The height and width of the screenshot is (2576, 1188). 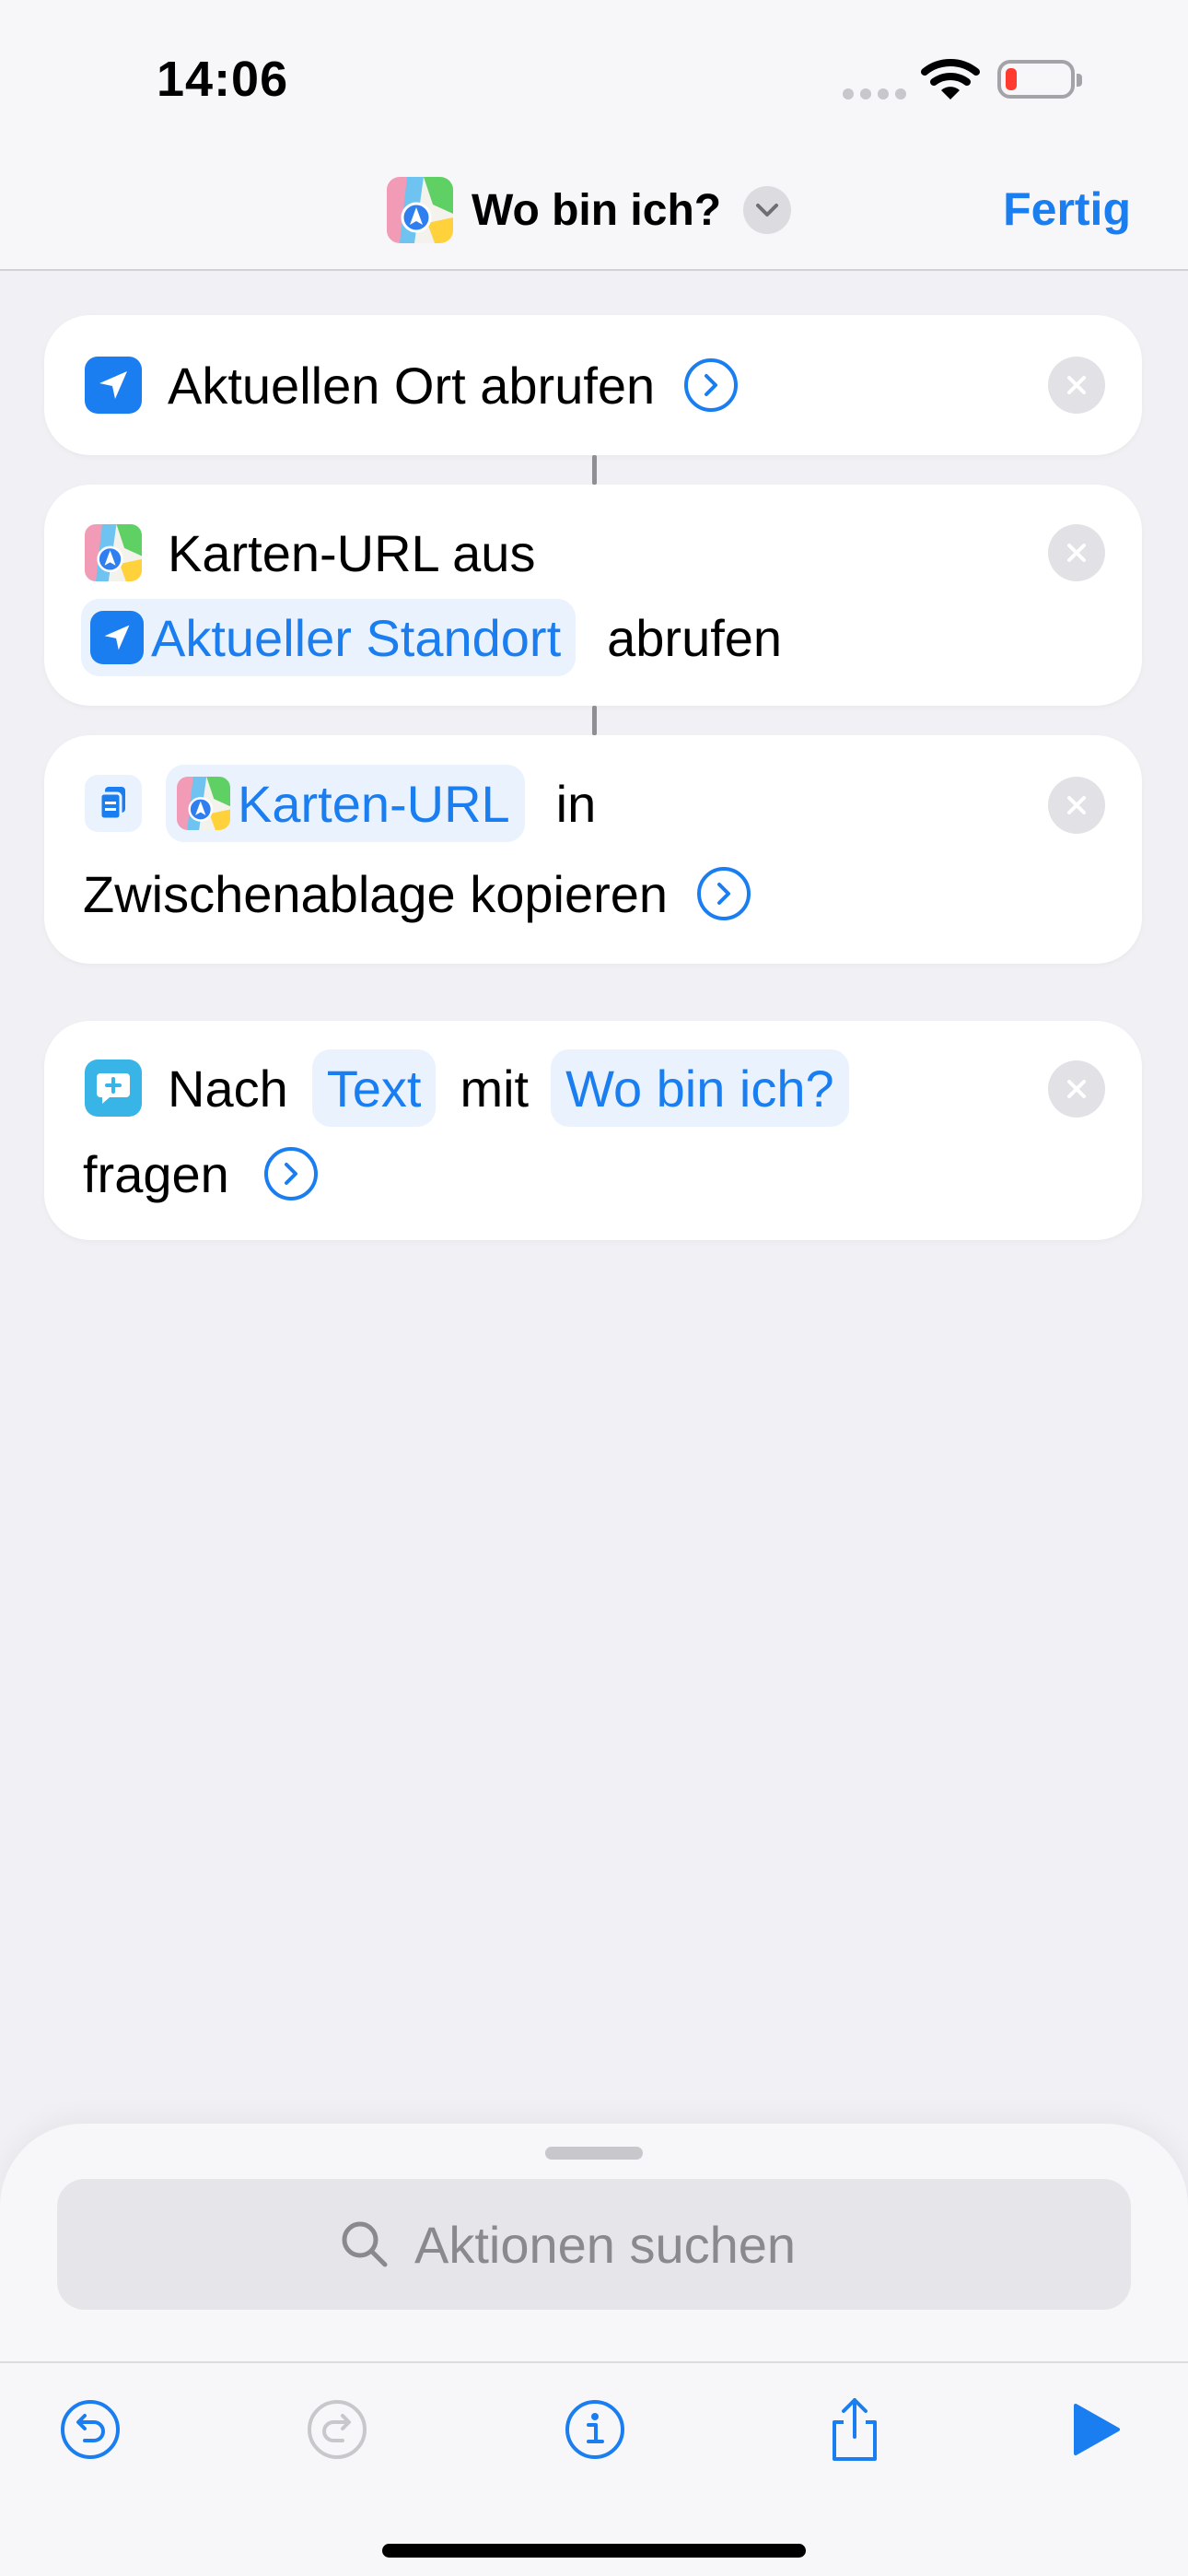 I want to click on home-indicator, so click(x=594, y=2551).